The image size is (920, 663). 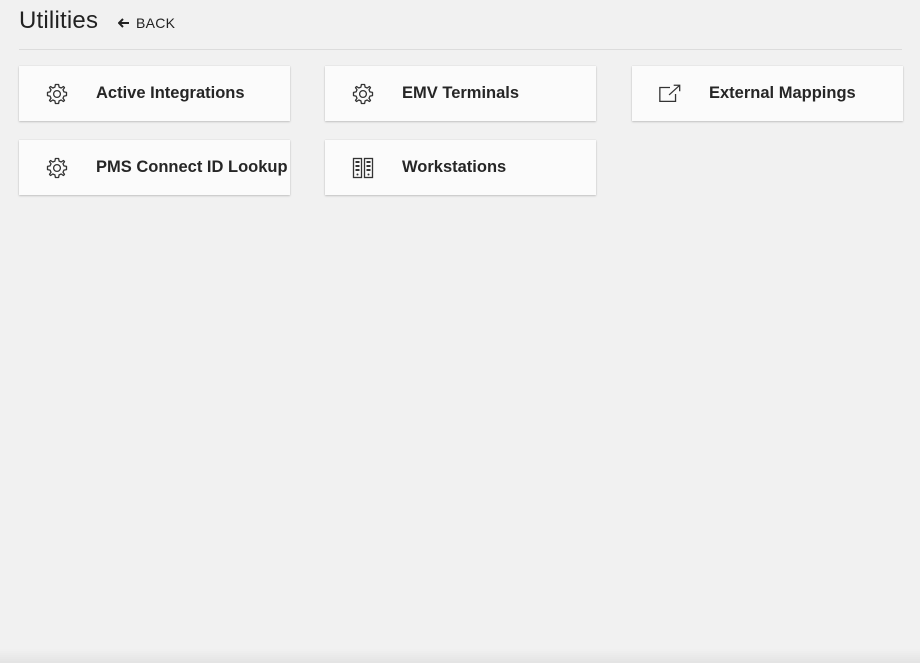 I want to click on tile-label: Active Integrations, so click(x=170, y=93).